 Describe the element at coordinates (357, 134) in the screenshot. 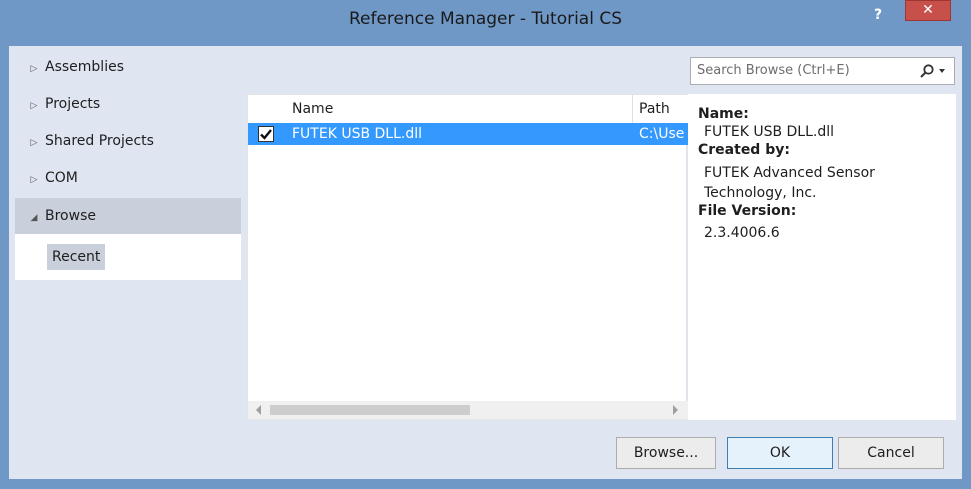

I see `row-name-cell: FUTEK USB DLL.dll` at that location.